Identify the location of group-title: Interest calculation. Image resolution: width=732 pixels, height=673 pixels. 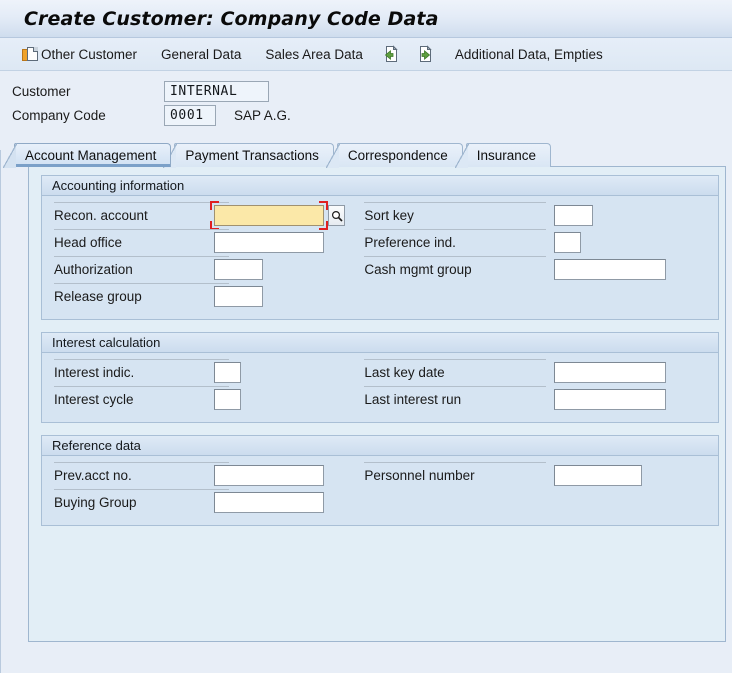
(106, 342).